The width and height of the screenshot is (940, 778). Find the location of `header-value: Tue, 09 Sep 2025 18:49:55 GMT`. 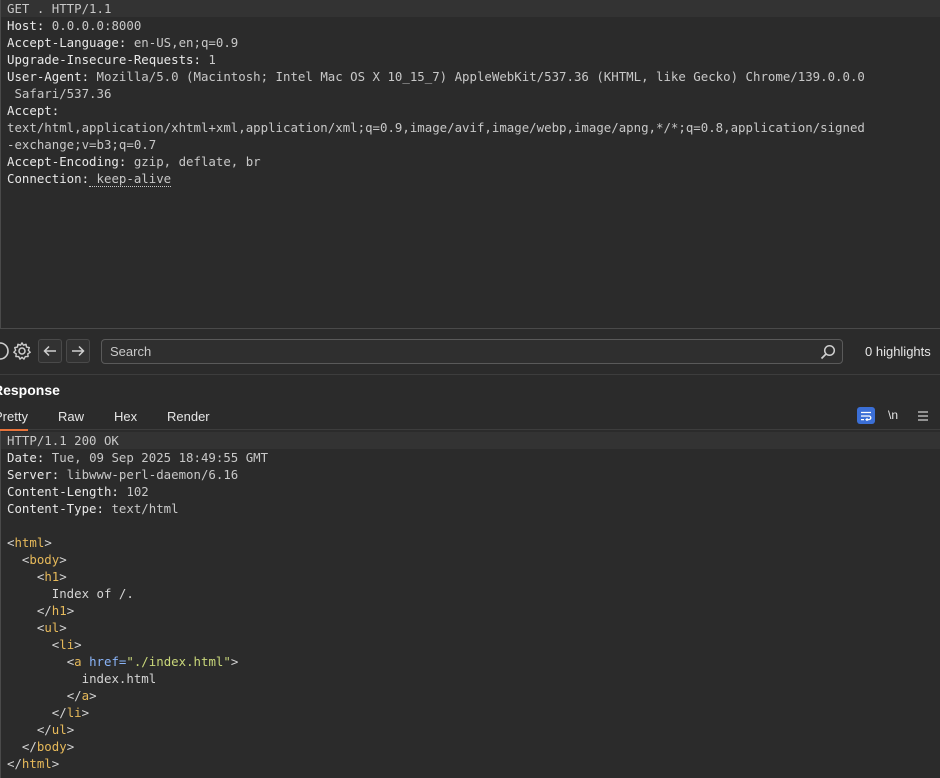

header-value: Tue, 09 Sep 2025 18:49:55 GMT is located at coordinates (156, 457).